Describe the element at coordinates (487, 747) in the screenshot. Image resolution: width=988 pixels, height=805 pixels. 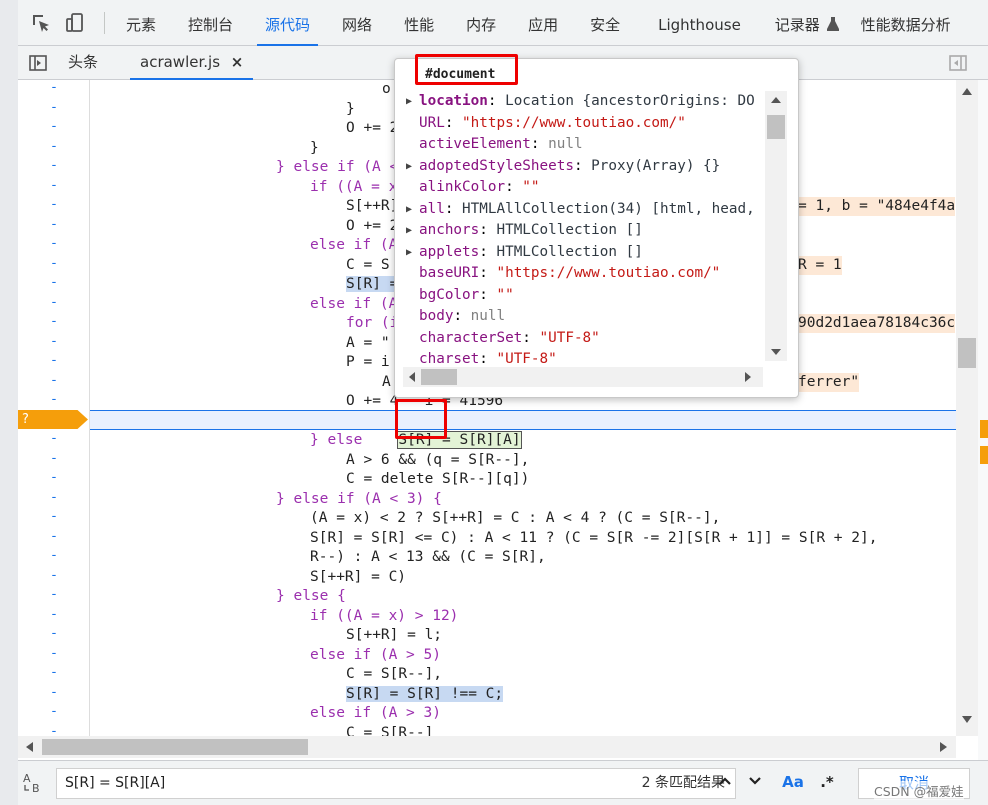
I see `editor-horizontal-scrollbar` at that location.